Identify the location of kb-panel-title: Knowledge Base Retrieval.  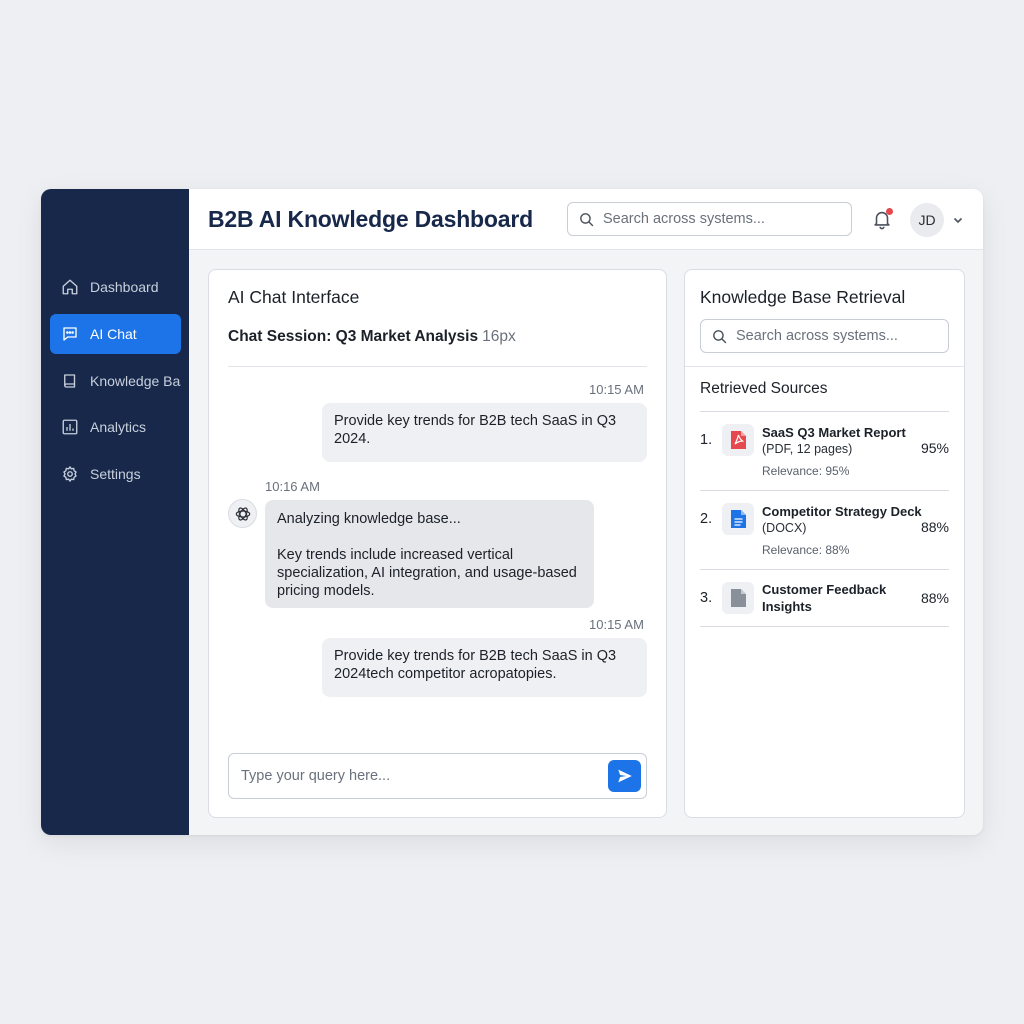
(803, 297).